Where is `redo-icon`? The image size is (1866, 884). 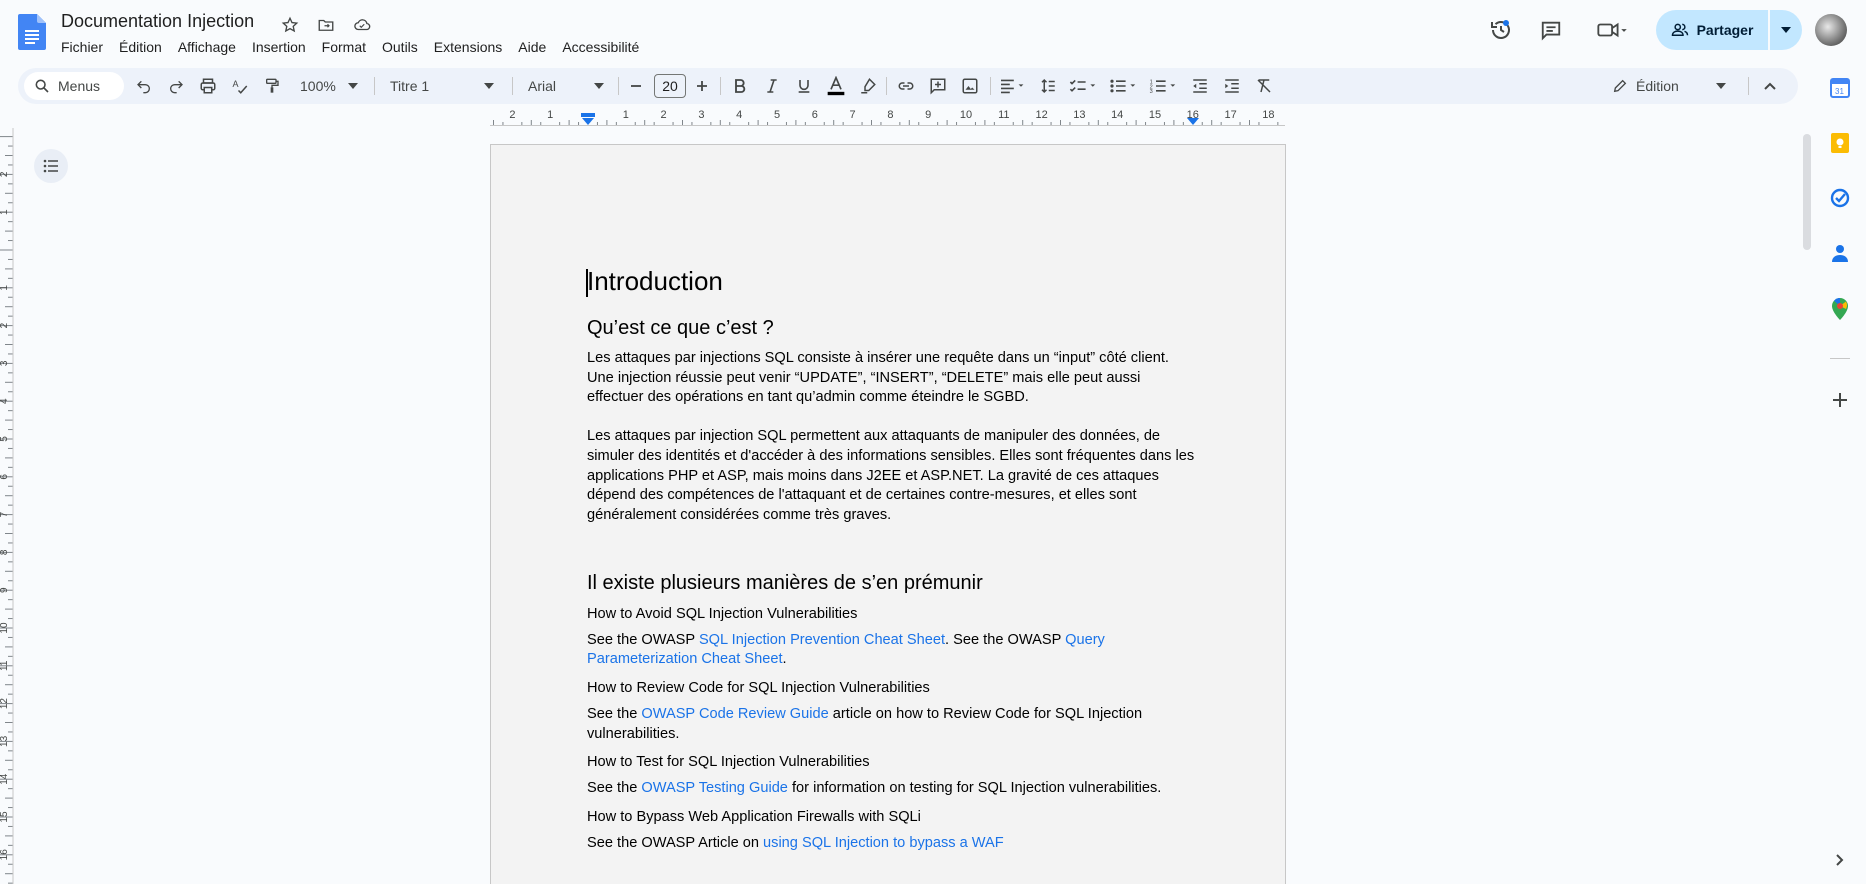 redo-icon is located at coordinates (176, 86).